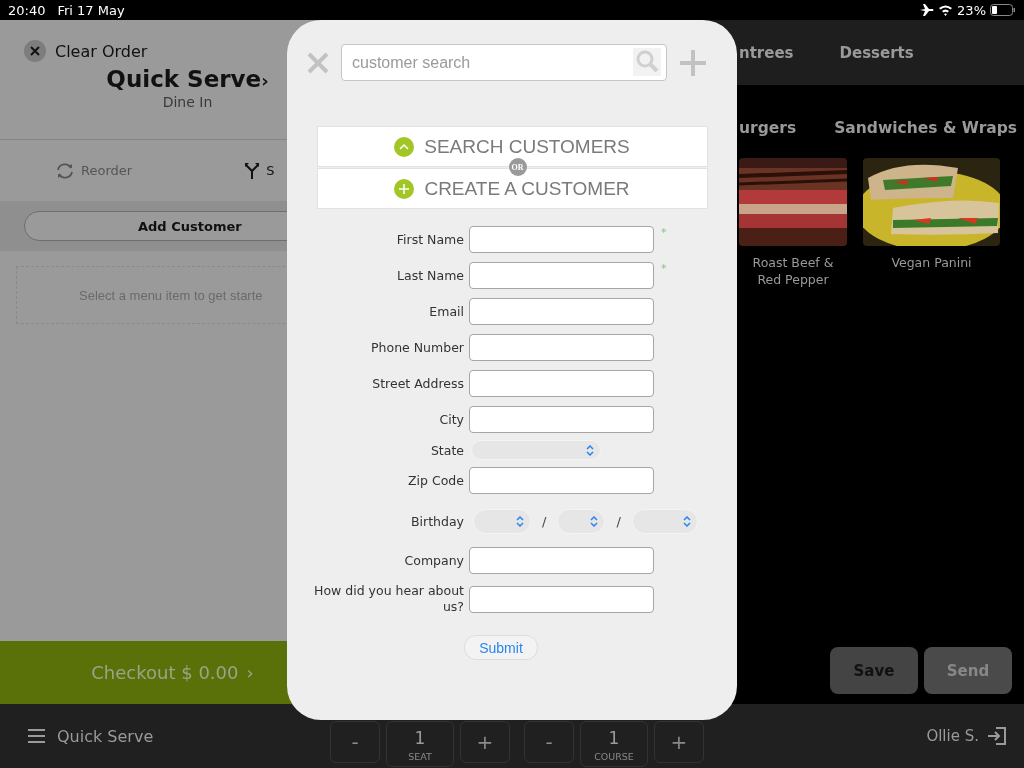  I want to click on category-tab: ntrees, so click(766, 52).